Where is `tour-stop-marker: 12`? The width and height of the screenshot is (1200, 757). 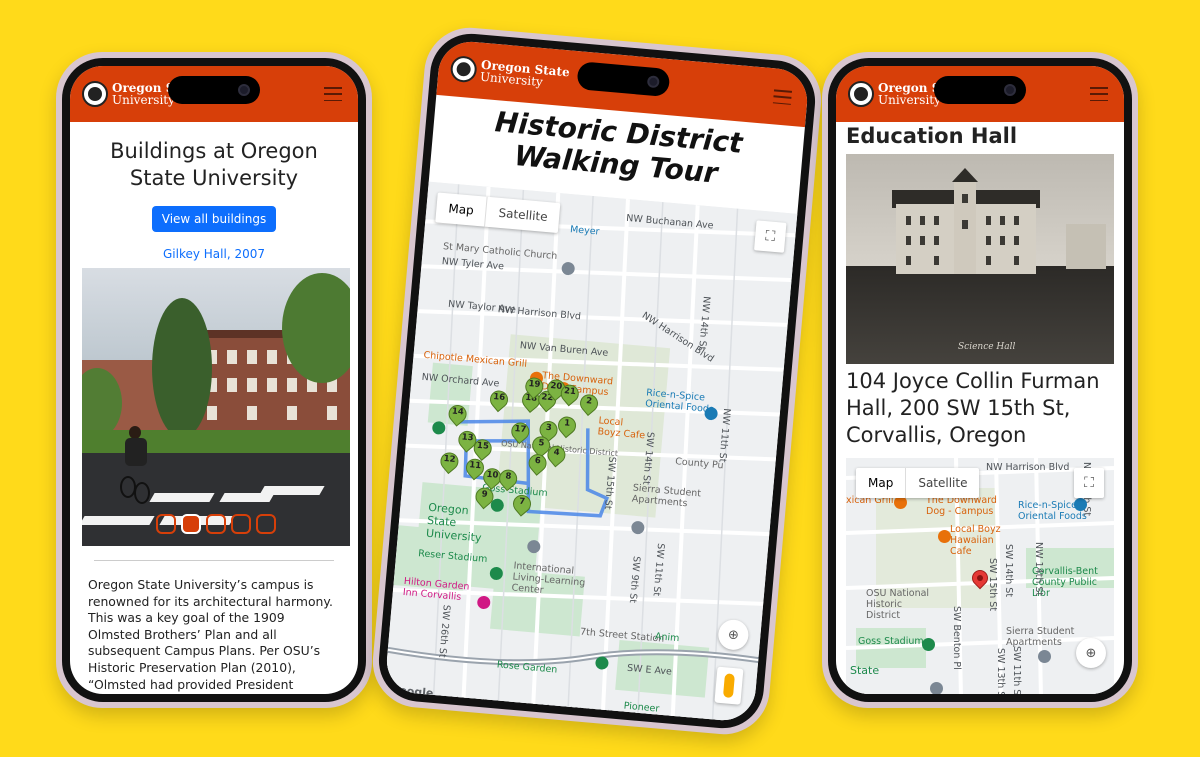 tour-stop-marker: 12 is located at coordinates (449, 462).